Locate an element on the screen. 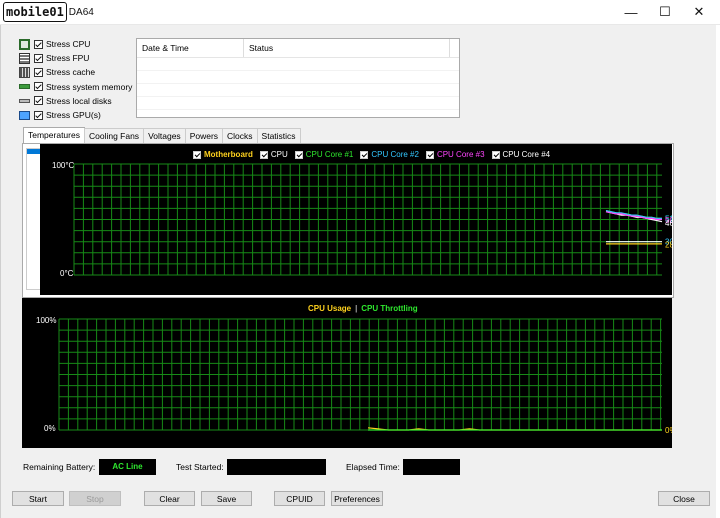  title-bar: mobile01 DA64 — ☐ ✕ is located at coordinates (360, 12).